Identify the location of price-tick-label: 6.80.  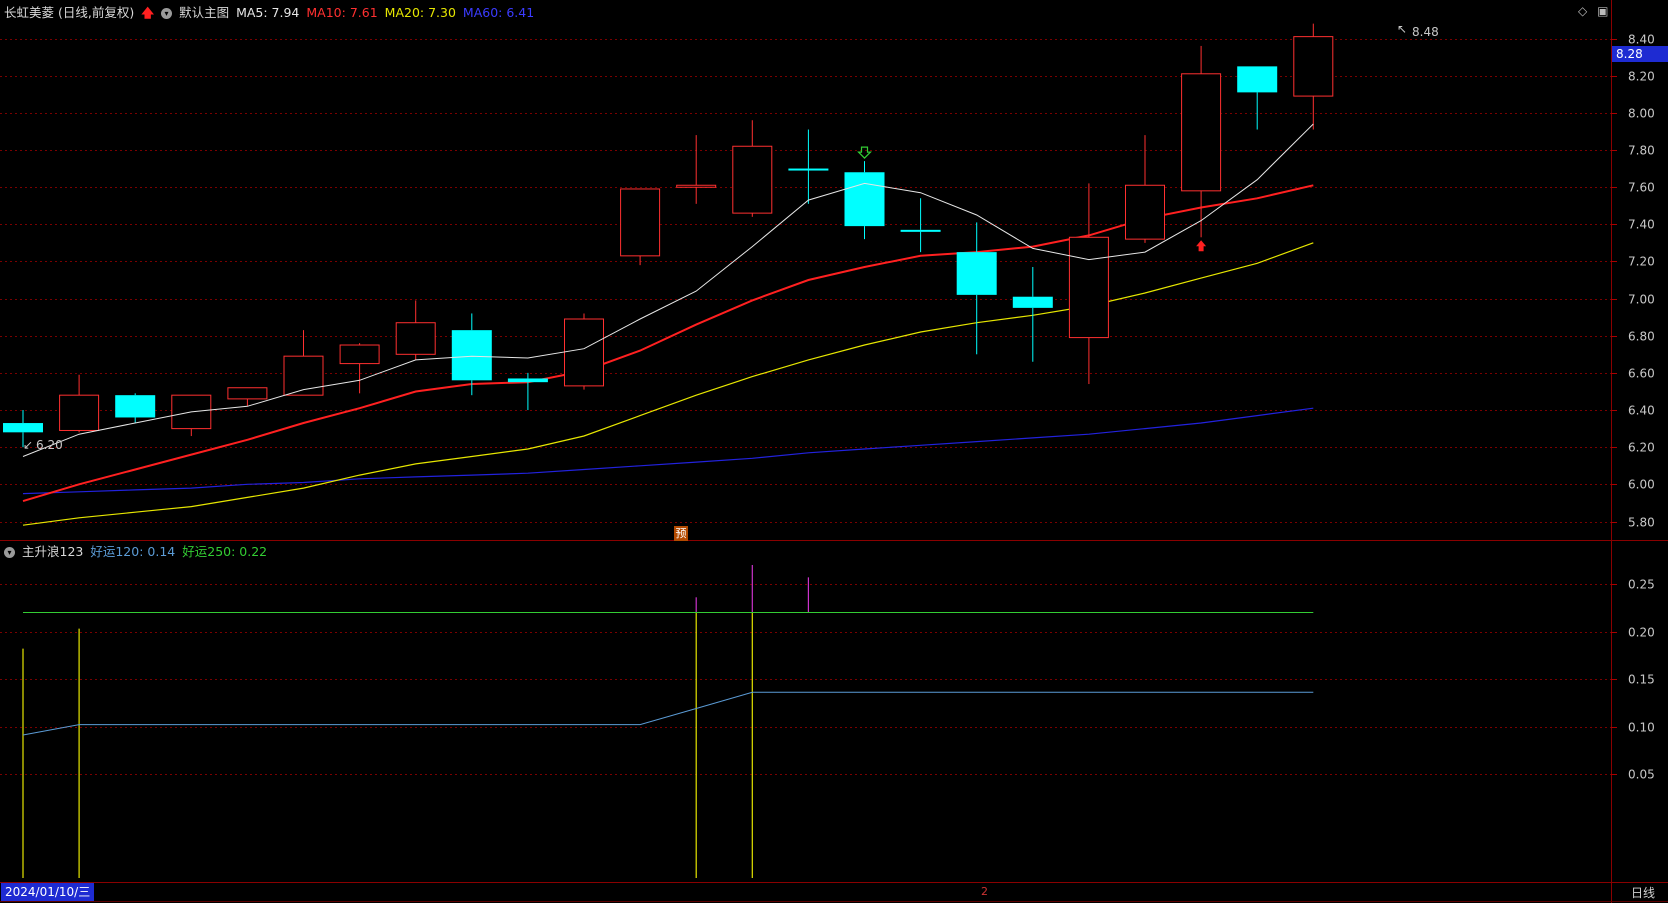
(1641, 337).